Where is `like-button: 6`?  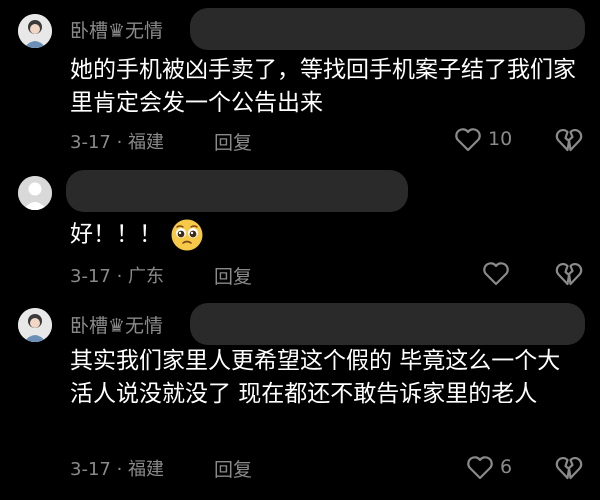 like-button: 6 is located at coordinates (489, 467).